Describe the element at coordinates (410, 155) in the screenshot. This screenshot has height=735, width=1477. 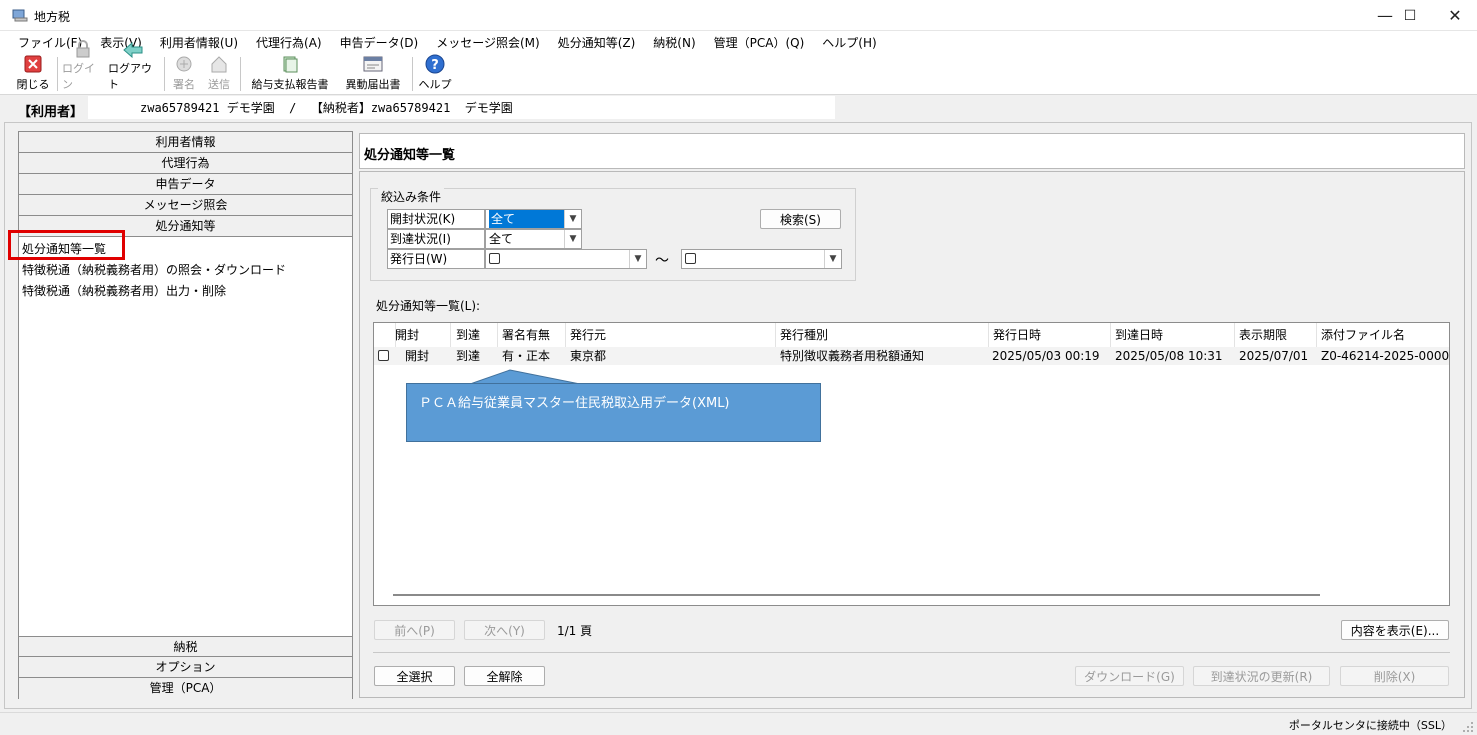
I see `page-title: 処分通知等一覧` at that location.